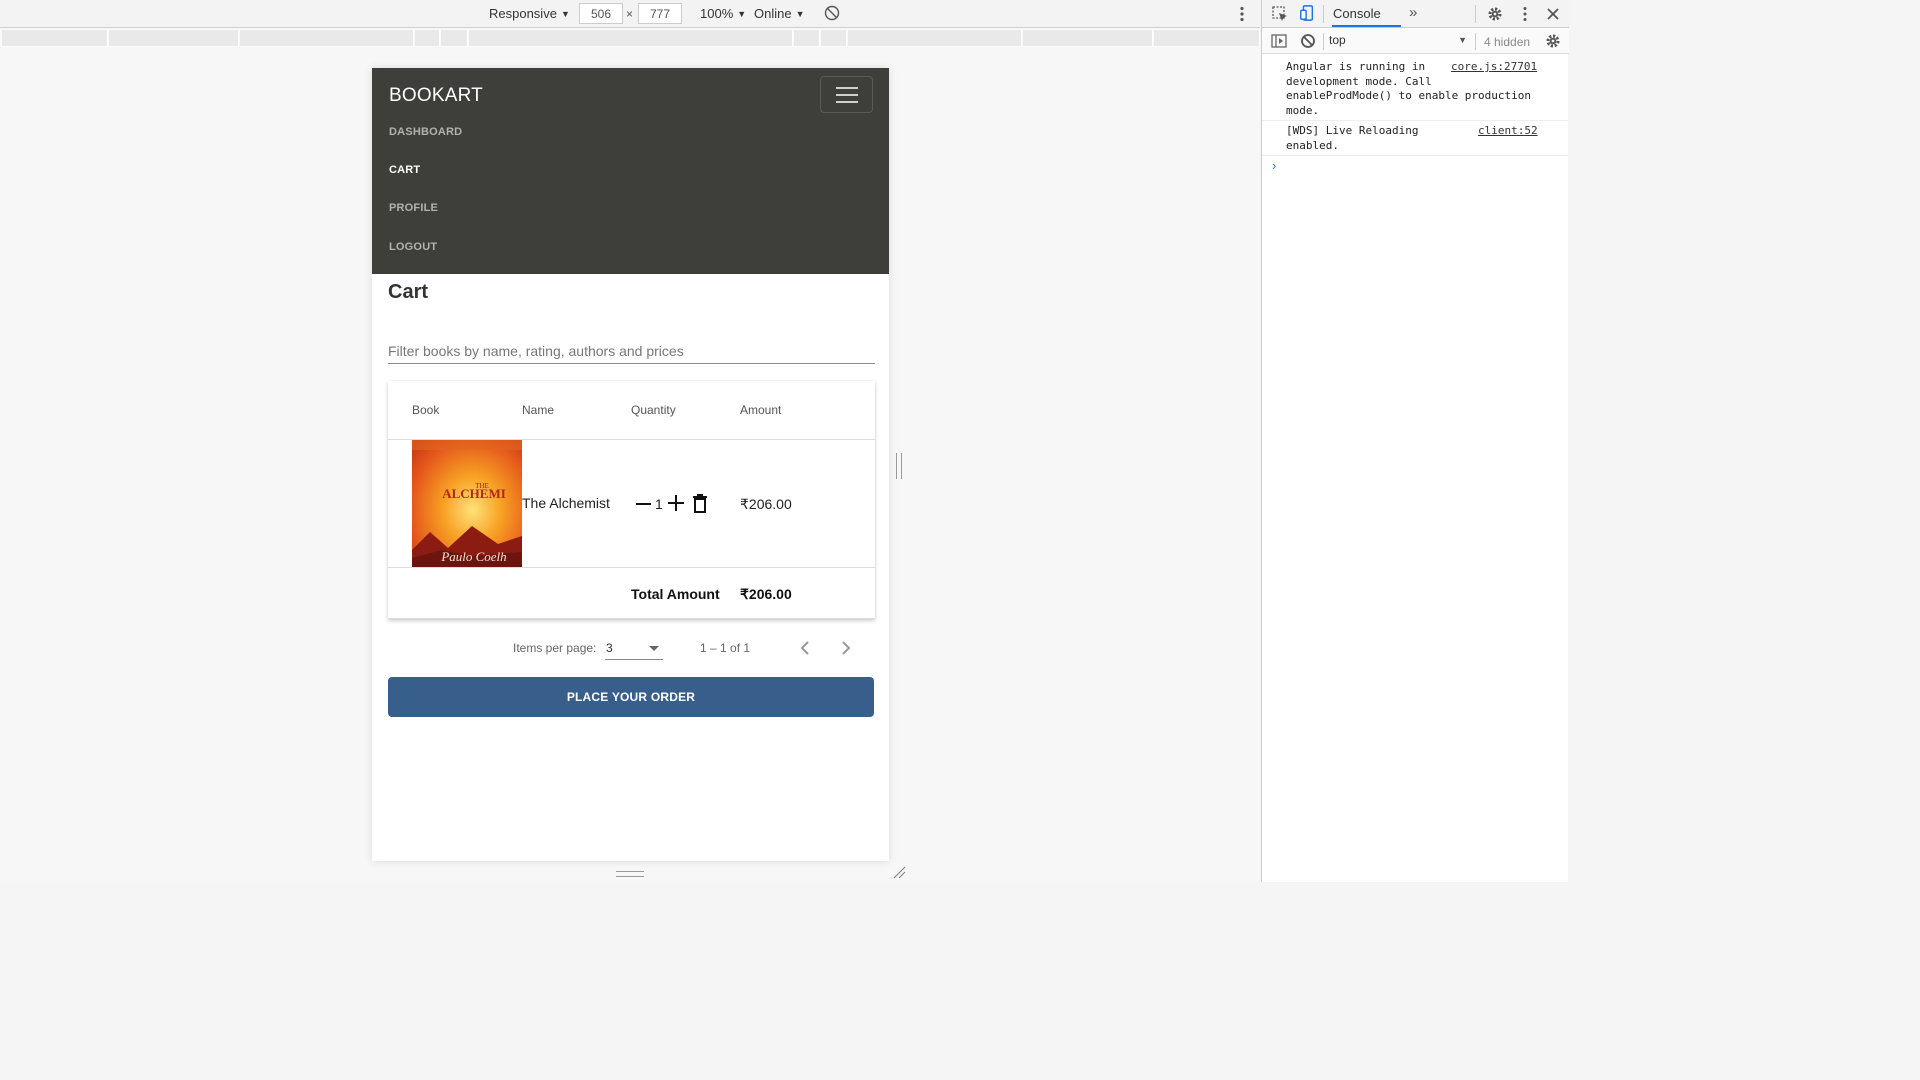  Describe the element at coordinates (609, 648) in the screenshot. I see `items-per-page-value: 3` at that location.